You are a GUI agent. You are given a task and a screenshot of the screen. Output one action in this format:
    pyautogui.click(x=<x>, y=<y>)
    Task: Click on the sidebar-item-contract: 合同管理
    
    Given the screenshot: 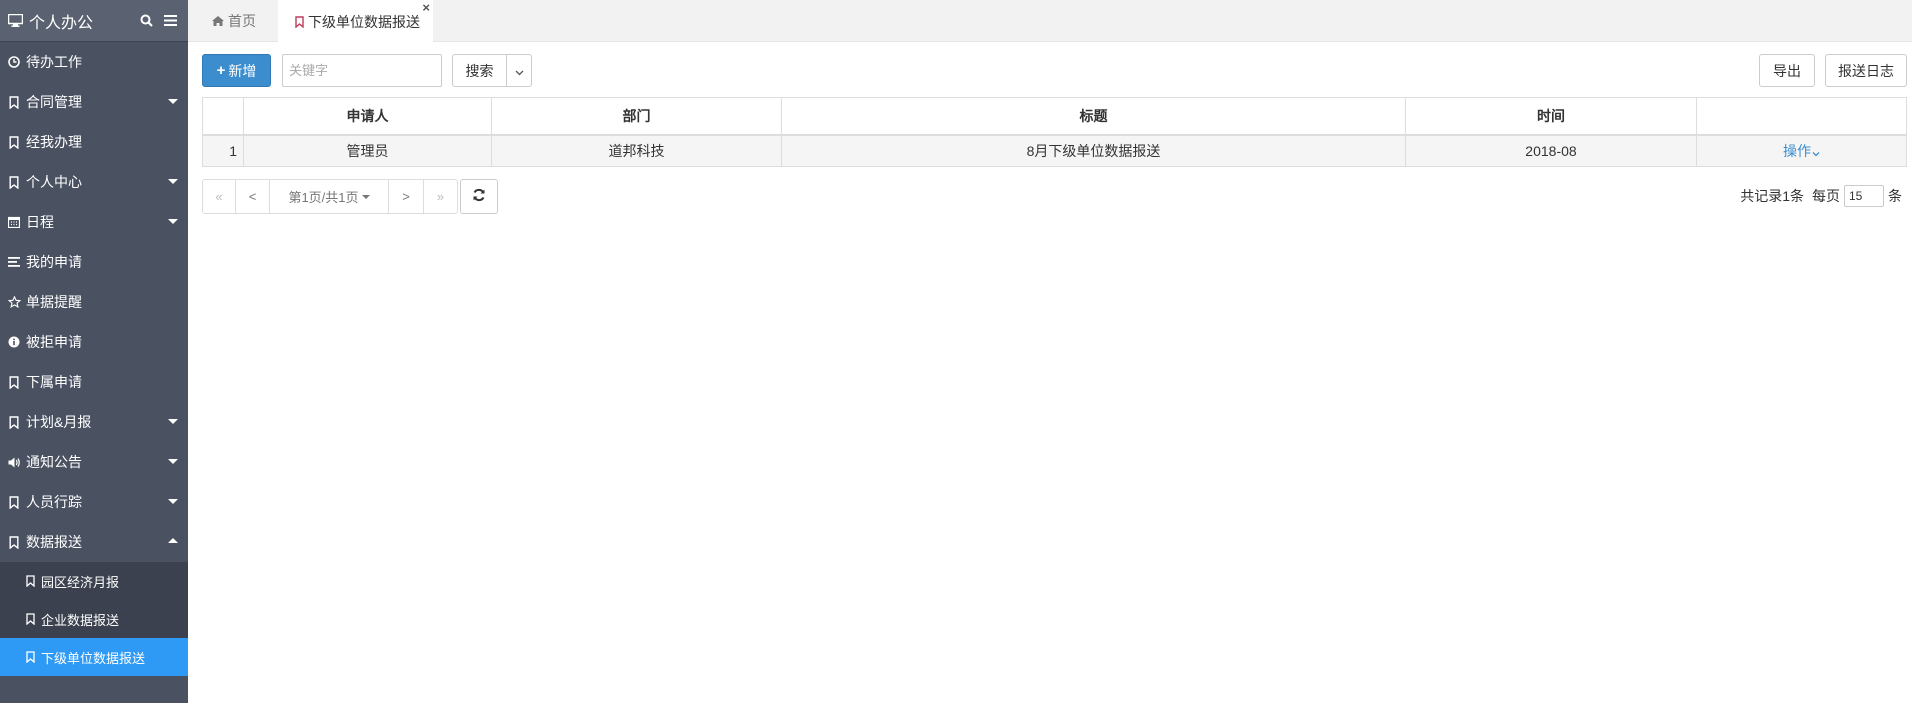 What is the action you would take?
    pyautogui.click(x=94, y=102)
    